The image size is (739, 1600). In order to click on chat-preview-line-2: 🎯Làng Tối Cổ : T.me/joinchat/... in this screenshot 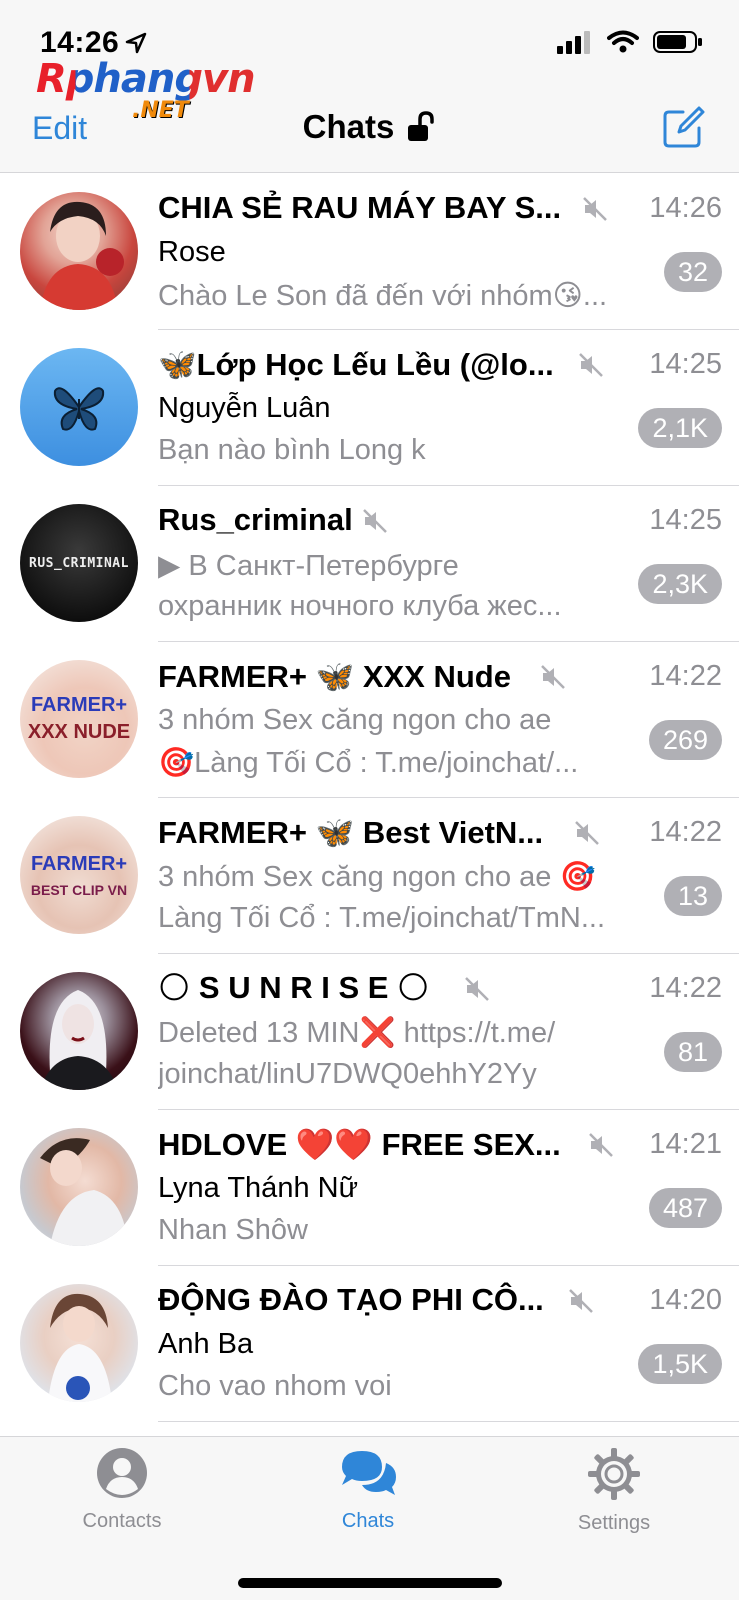, I will do `click(368, 763)`.